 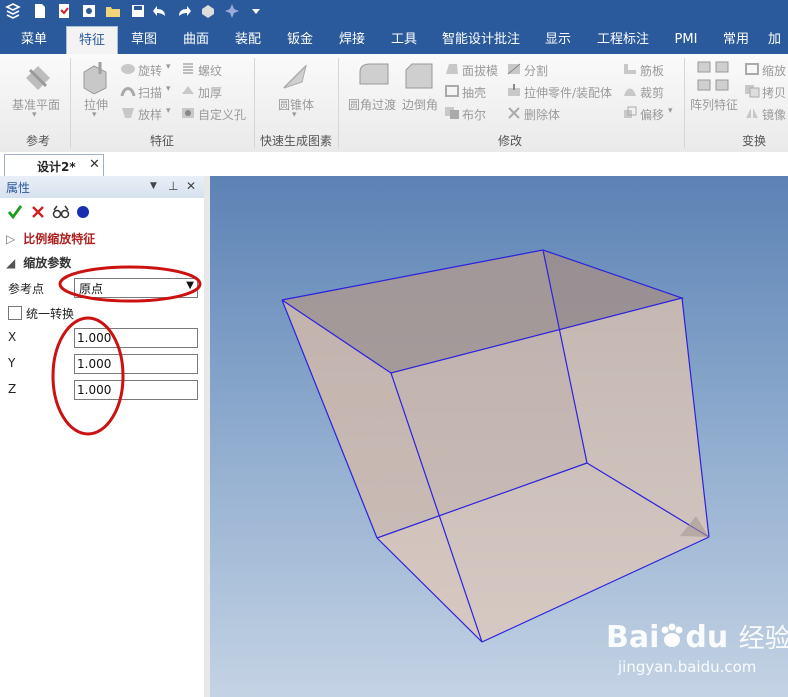 I want to click on new-file-icon, so click(x=40, y=11).